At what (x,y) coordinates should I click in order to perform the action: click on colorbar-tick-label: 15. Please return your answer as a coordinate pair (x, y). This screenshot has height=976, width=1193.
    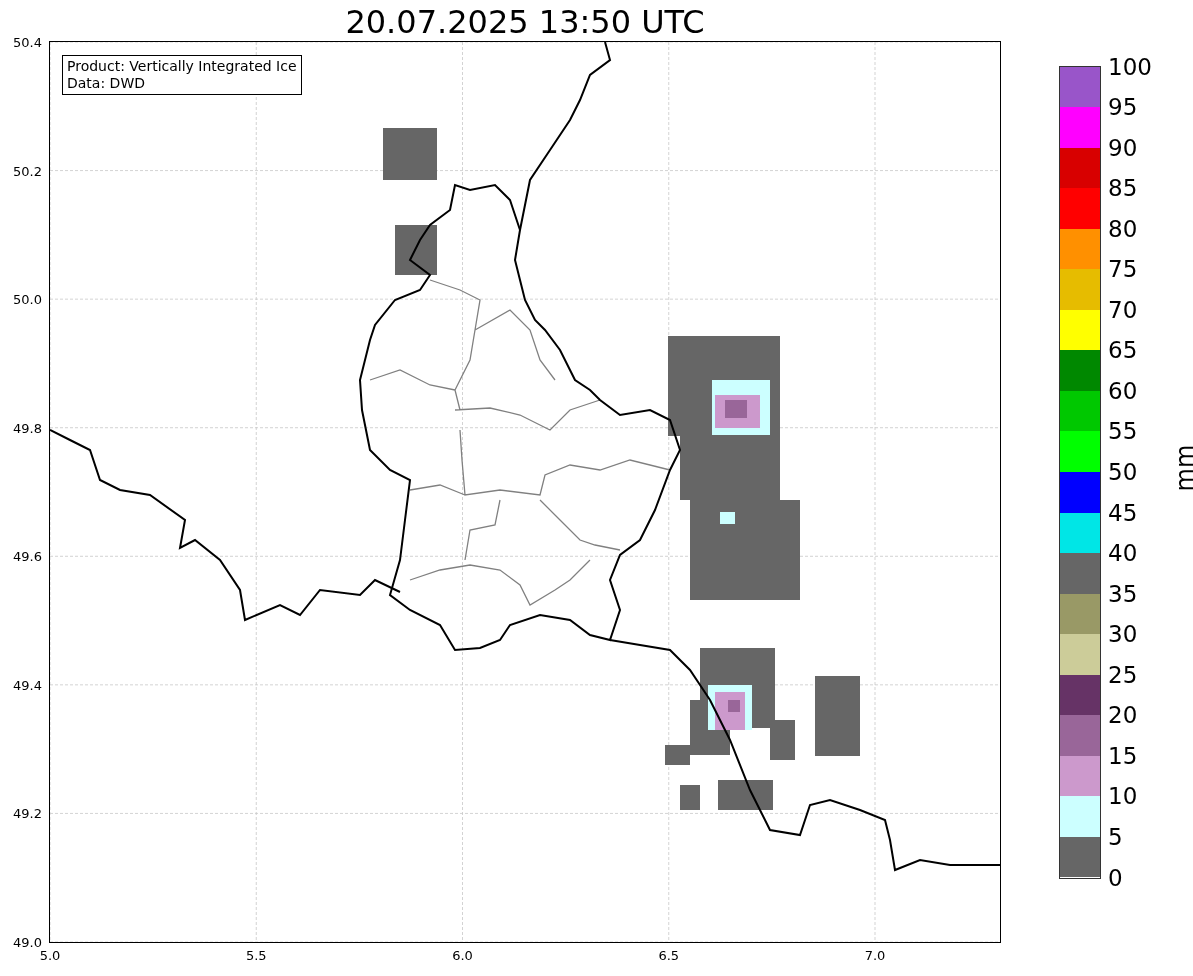
    Looking at the image, I should click on (1123, 755).